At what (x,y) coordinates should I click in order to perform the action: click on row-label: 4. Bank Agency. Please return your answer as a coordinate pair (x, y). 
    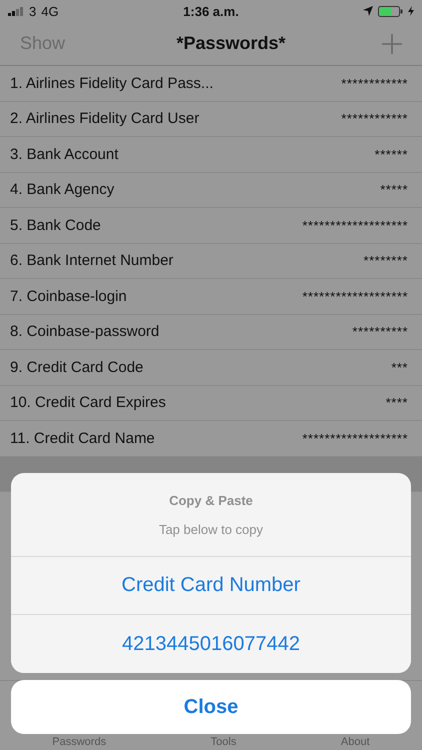
    Looking at the image, I should click on (62, 189).